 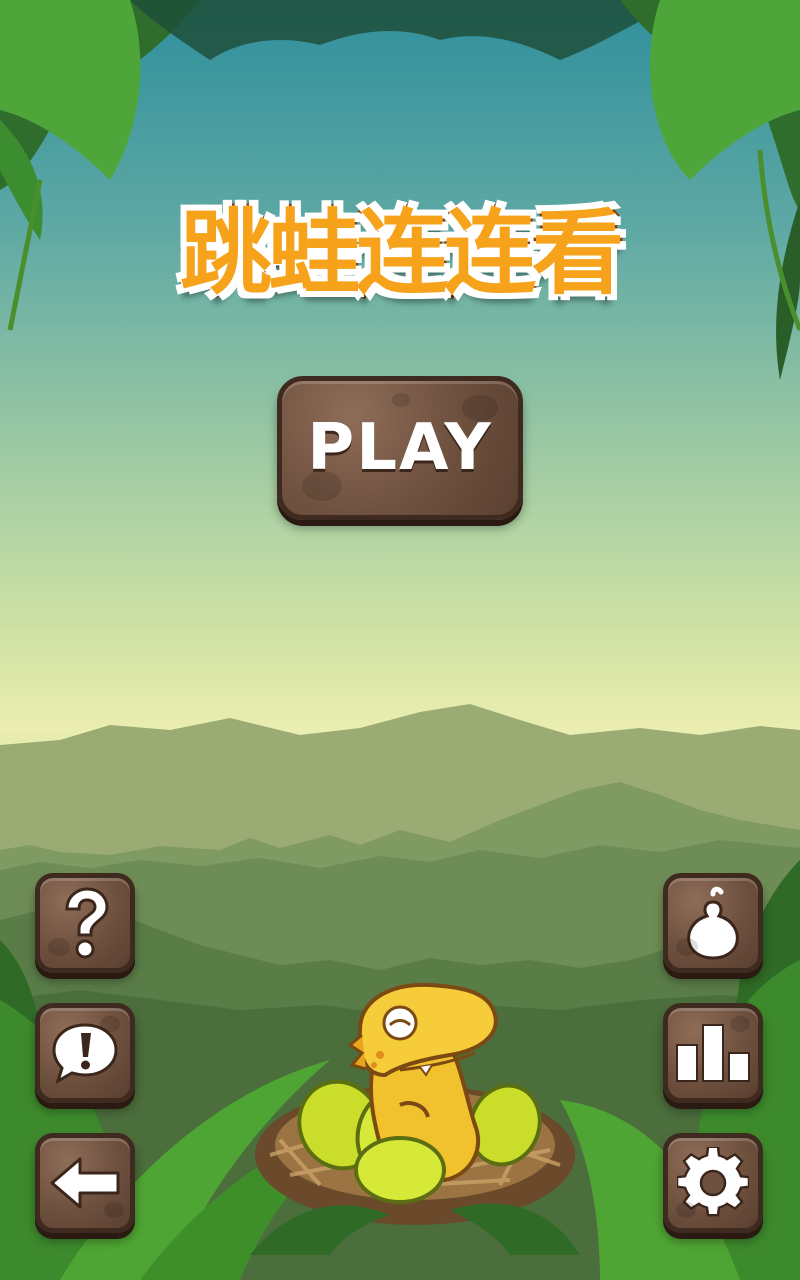 What do you see at coordinates (85, 1183) in the screenshot?
I see `back-button` at bounding box center [85, 1183].